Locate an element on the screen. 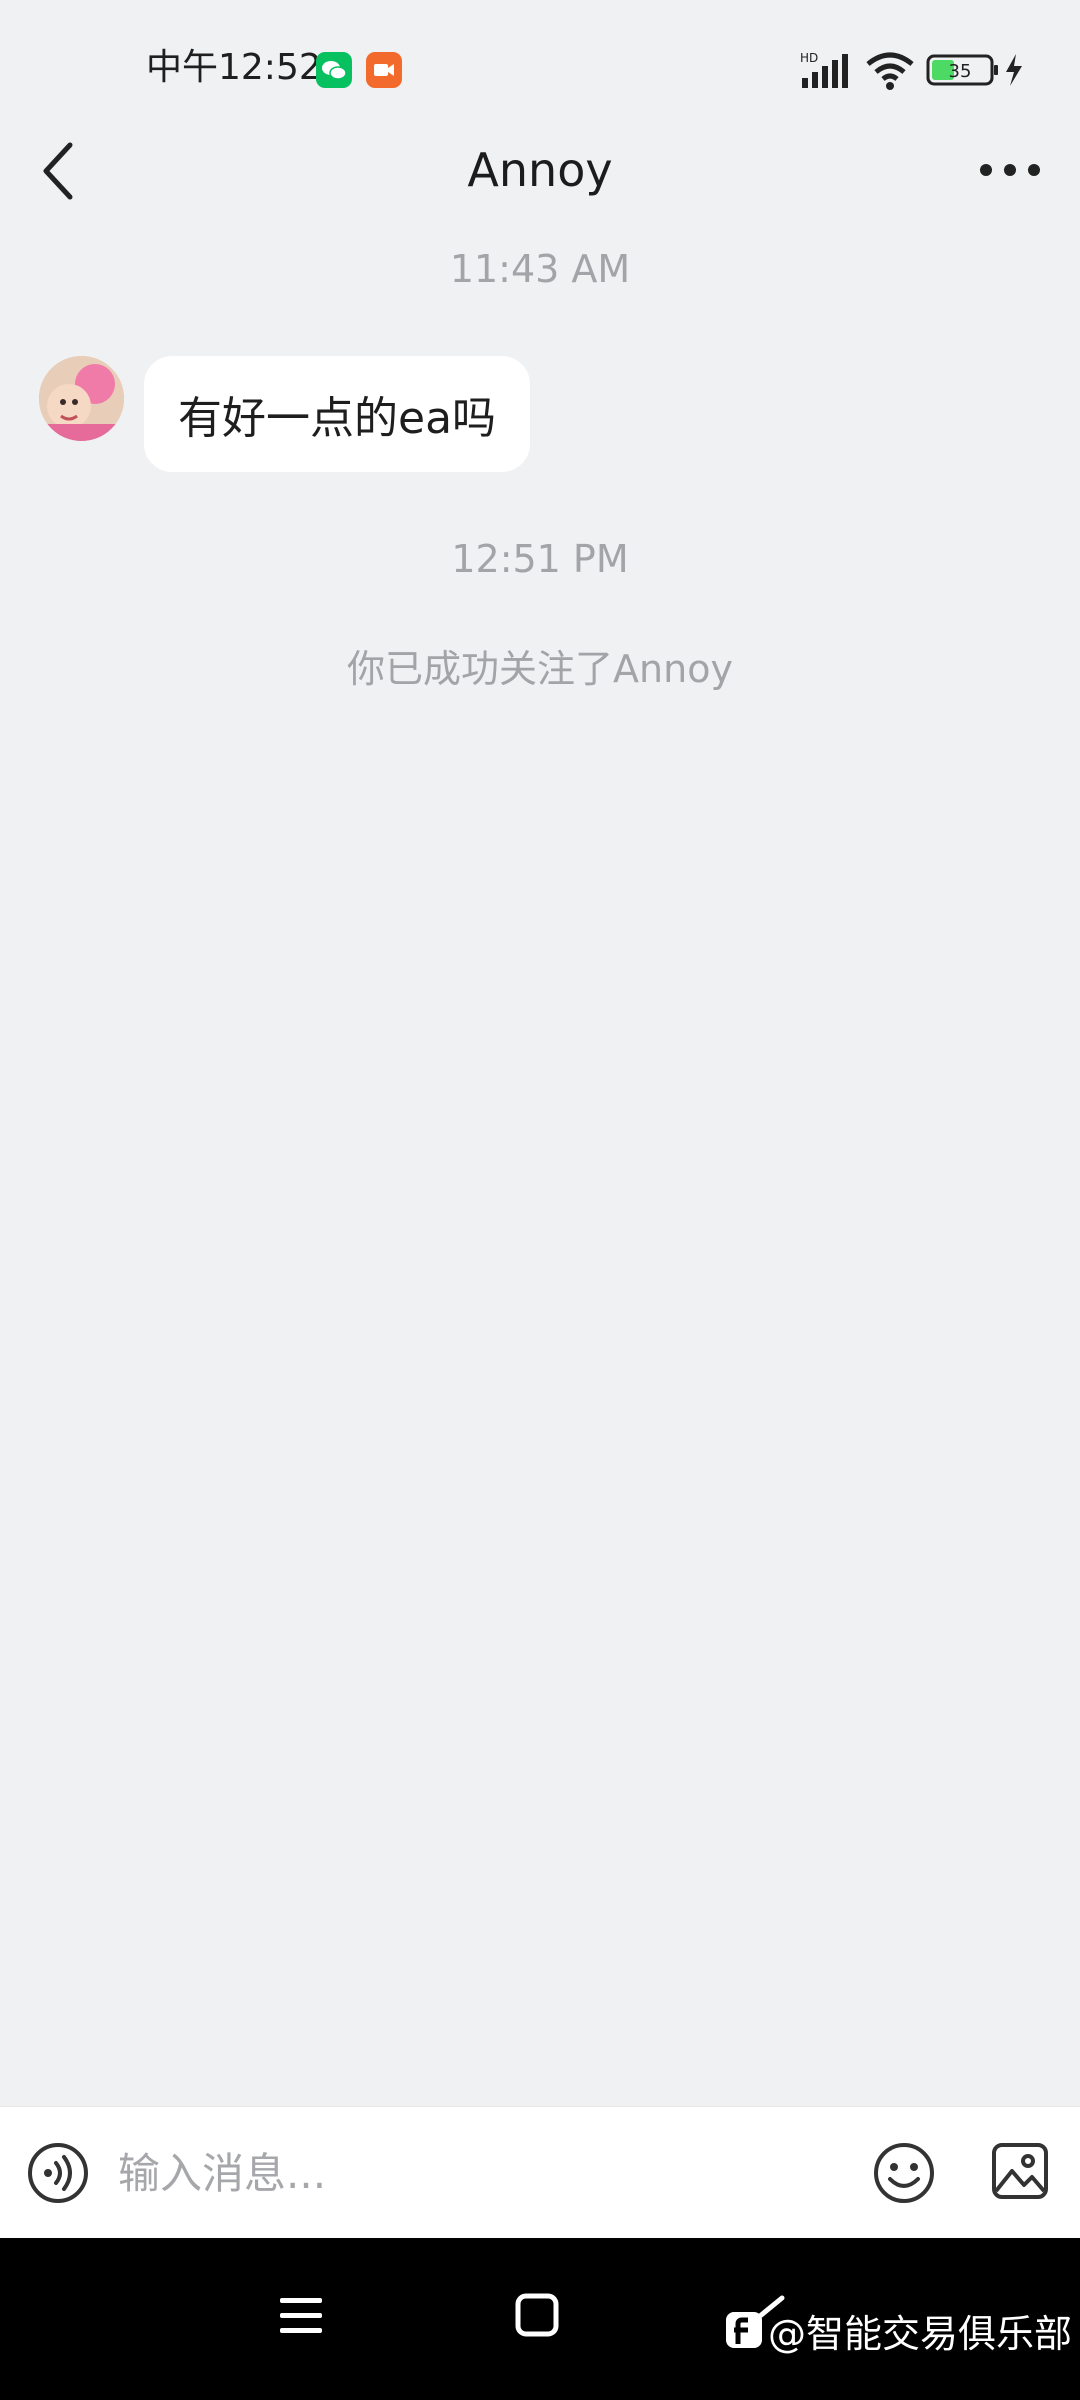  charging-icon is located at coordinates (1014, 70).